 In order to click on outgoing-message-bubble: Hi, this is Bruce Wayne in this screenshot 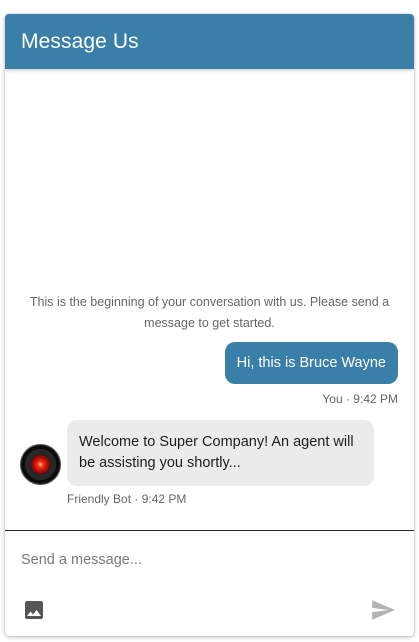, I will do `click(311, 363)`.